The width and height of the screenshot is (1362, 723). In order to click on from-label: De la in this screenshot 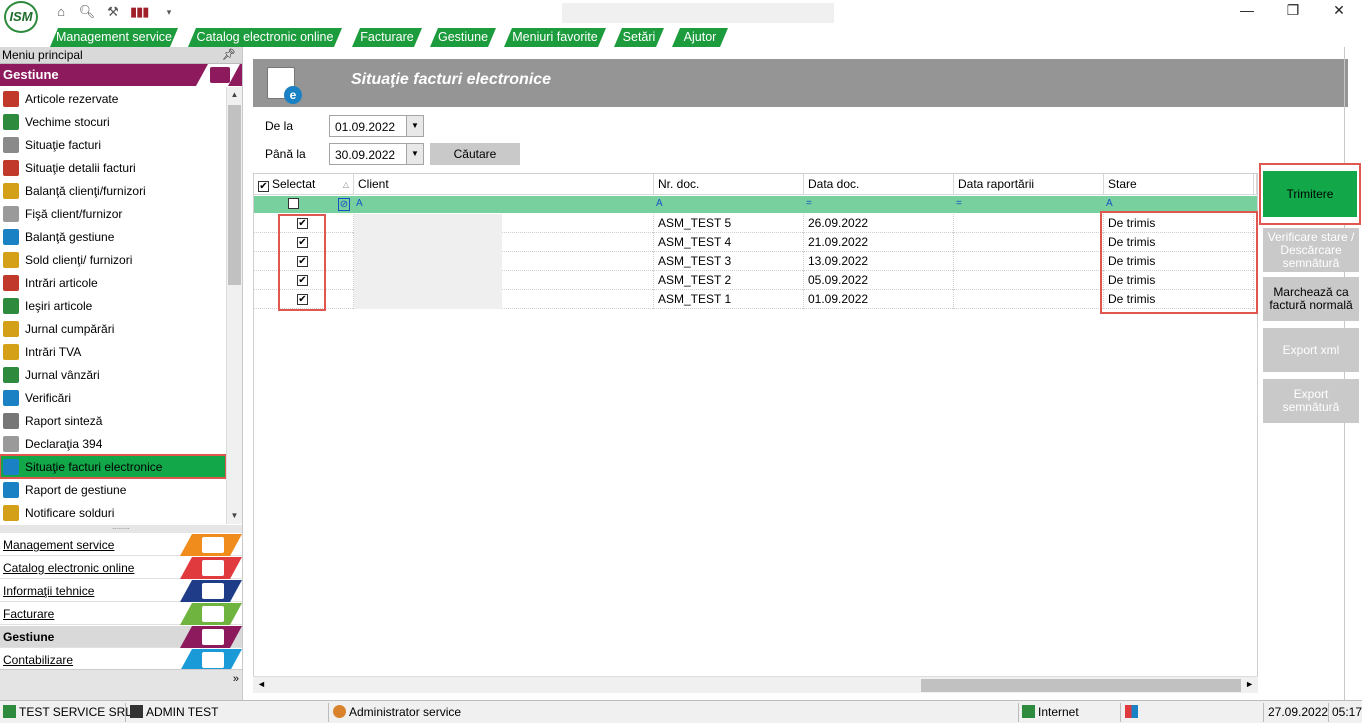, I will do `click(279, 126)`.